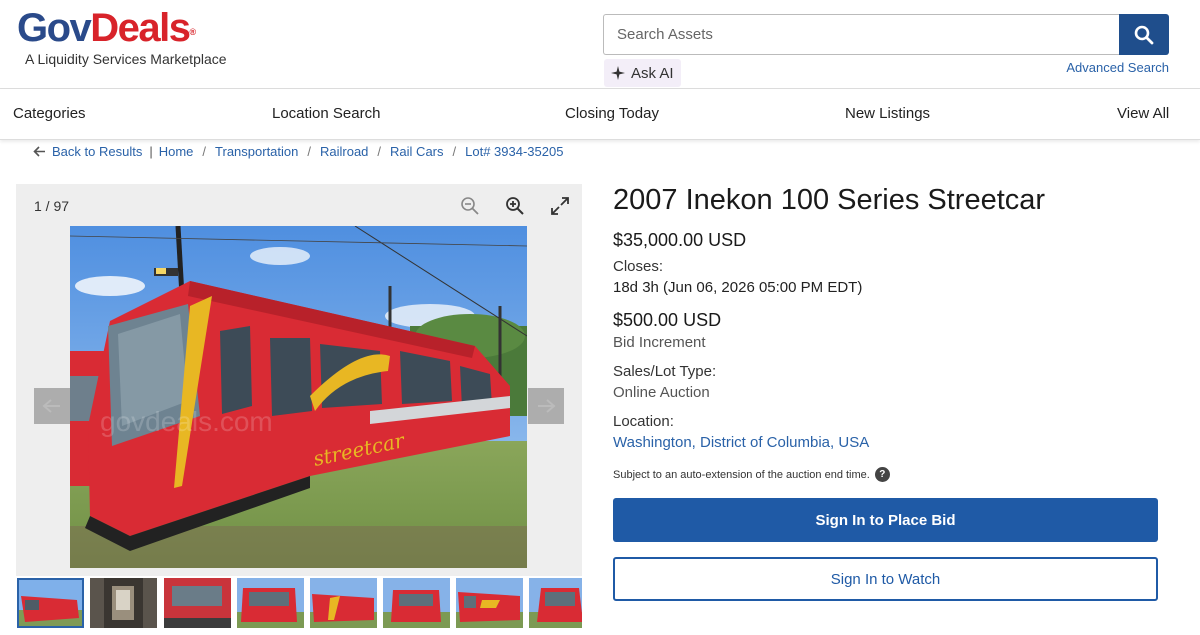 The width and height of the screenshot is (1200, 635). Describe the element at coordinates (97, 151) in the screenshot. I see `back-to-results-label: Back to Results` at that location.